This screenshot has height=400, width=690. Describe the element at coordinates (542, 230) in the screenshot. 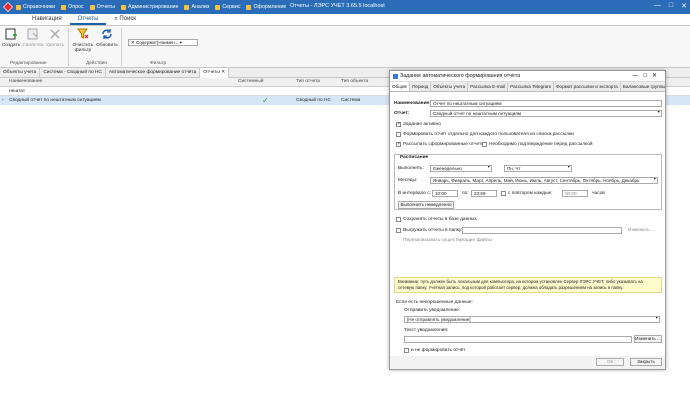

I see `export-folder-input` at that location.